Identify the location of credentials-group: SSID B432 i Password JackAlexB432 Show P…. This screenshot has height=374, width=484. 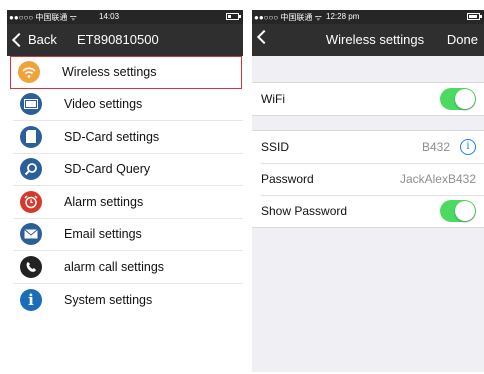
(368, 179).